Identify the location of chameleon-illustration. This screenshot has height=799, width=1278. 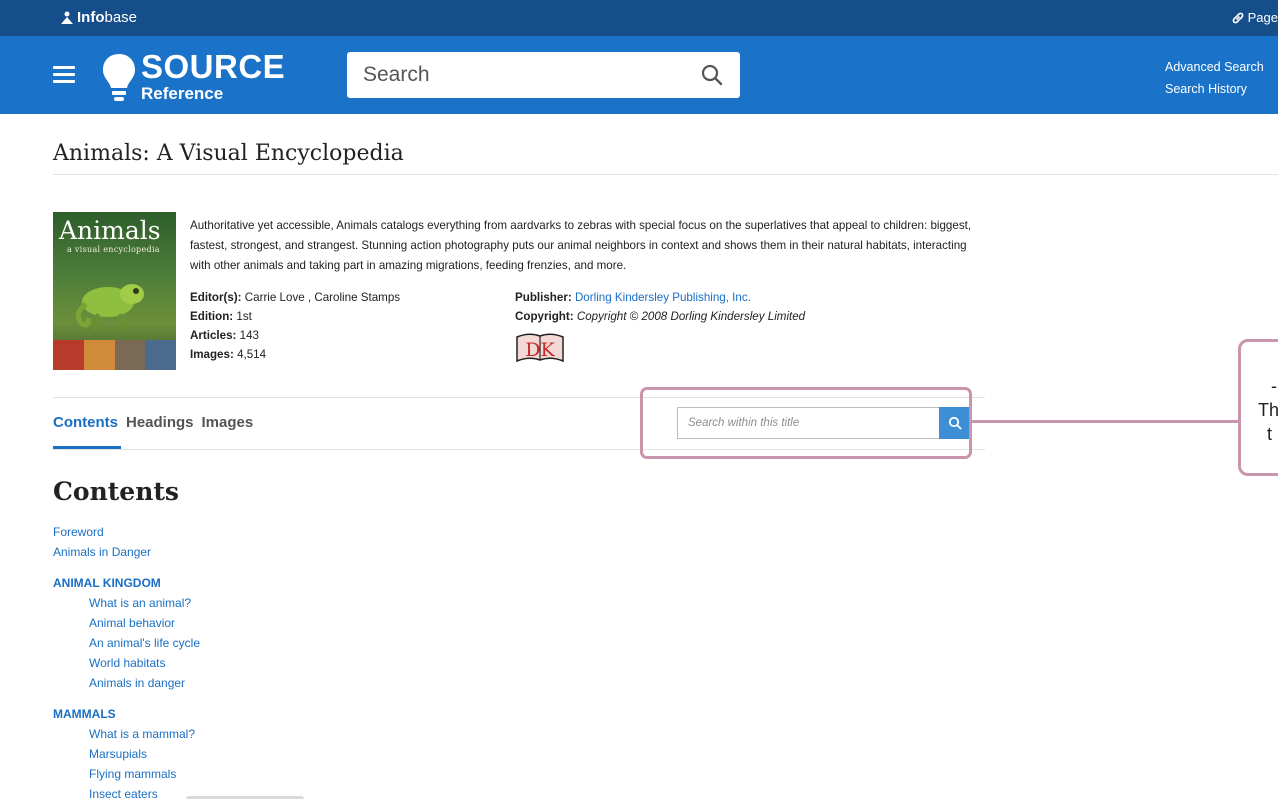
(109, 307).